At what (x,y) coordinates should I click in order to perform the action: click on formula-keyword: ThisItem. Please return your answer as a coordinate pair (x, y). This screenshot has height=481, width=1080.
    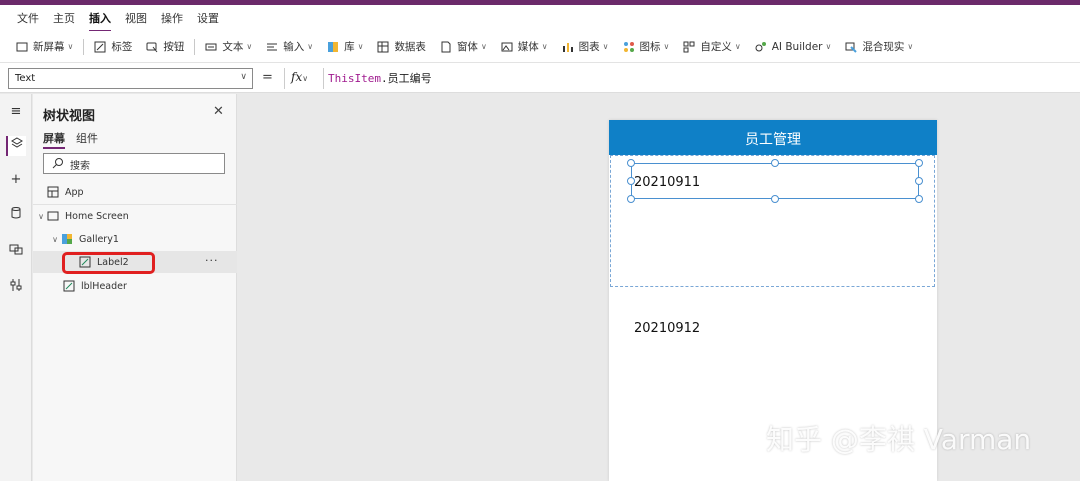
    Looking at the image, I should click on (354, 78).